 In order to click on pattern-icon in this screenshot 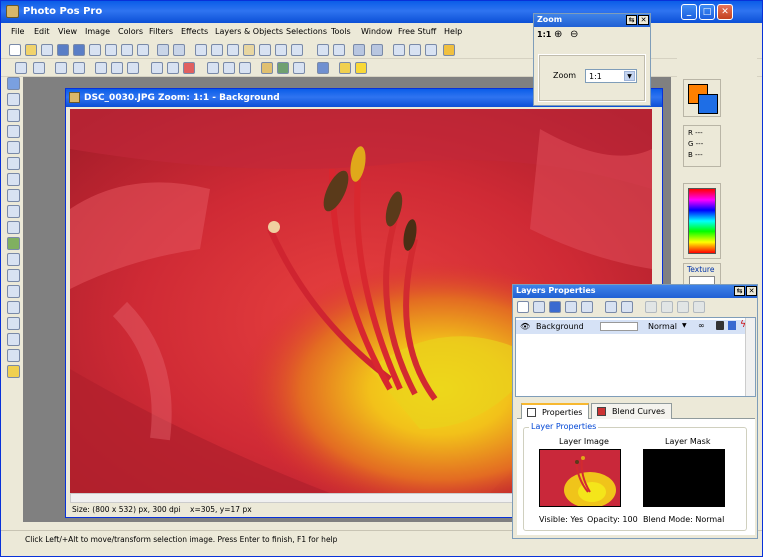, I will do `click(299, 68)`.